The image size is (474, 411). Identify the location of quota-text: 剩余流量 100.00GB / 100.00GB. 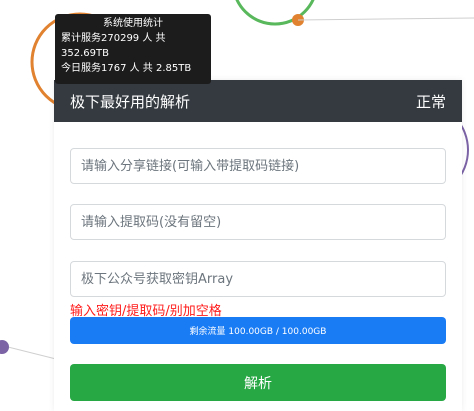
(258, 332).